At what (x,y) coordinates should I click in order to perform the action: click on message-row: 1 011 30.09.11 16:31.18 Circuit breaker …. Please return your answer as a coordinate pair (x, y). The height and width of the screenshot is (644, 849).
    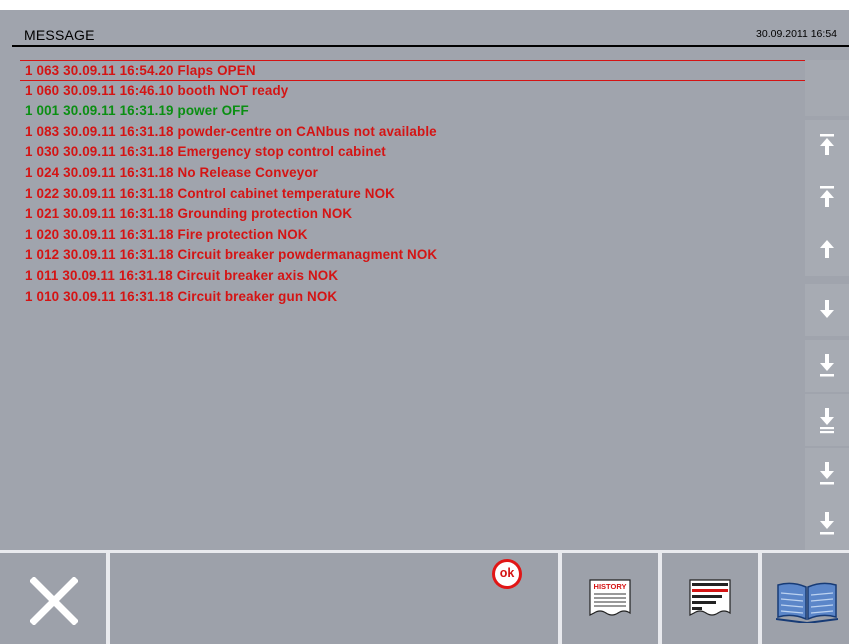
    Looking at the image, I should click on (415, 276).